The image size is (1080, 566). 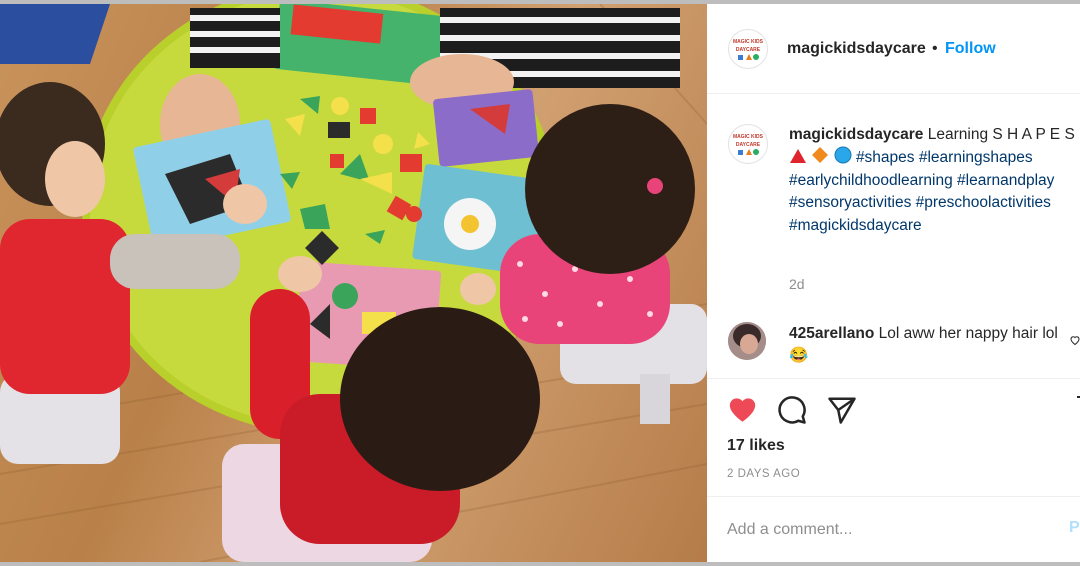 What do you see at coordinates (742, 409) in the screenshot?
I see `like-heart-icon` at bounding box center [742, 409].